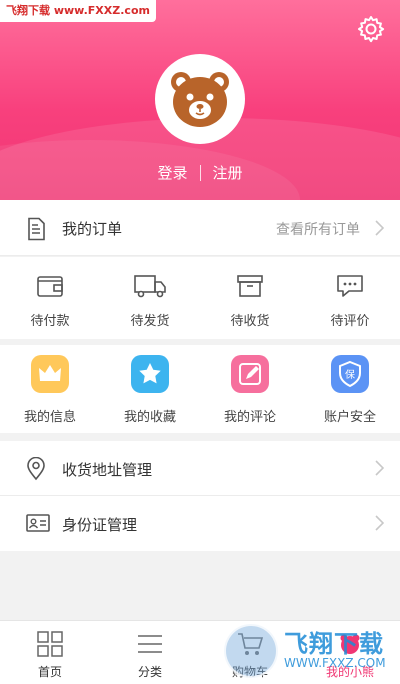  I want to click on service-favorites: 我的收藏, so click(150, 389).